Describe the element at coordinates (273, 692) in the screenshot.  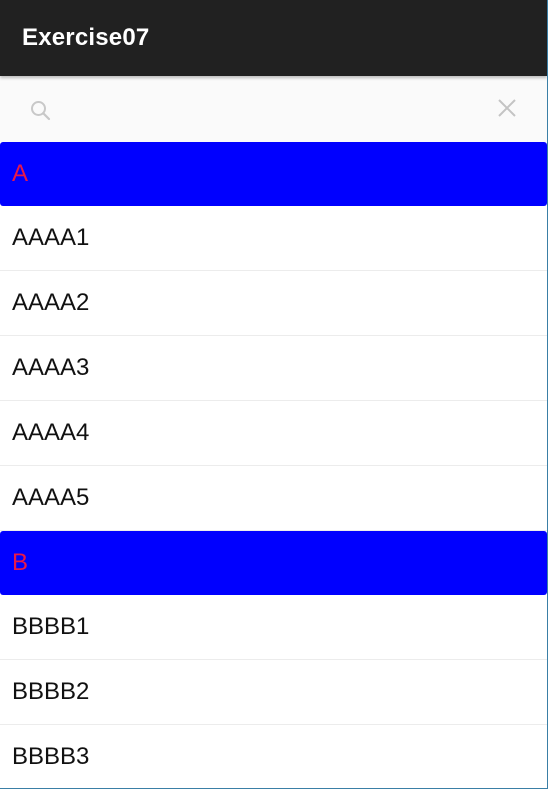
I see `list-item: BBBB2` at that location.